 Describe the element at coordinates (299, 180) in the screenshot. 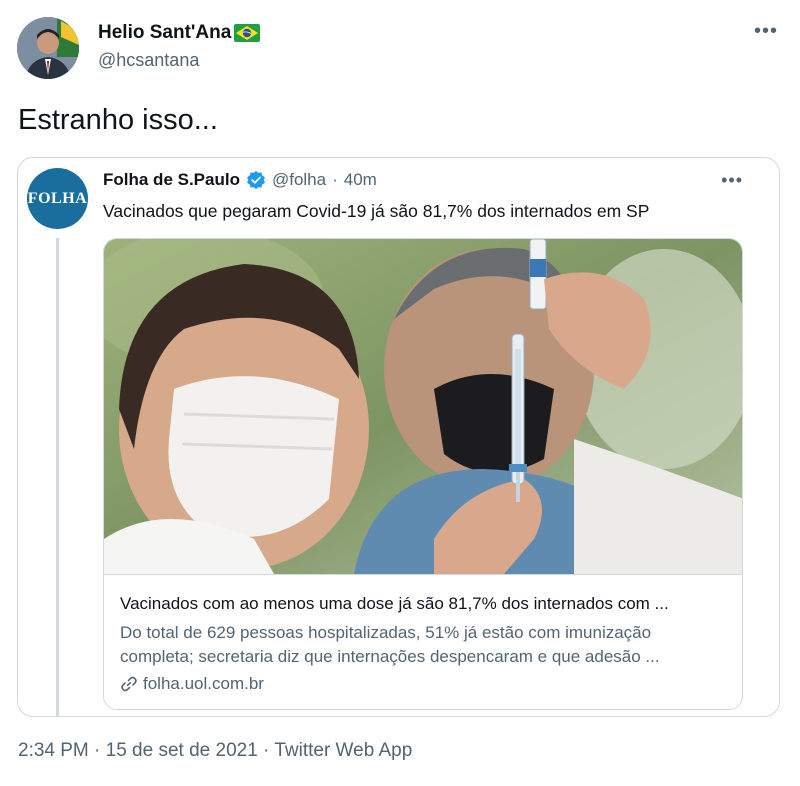

I see `quoted-handle: @folha` at that location.